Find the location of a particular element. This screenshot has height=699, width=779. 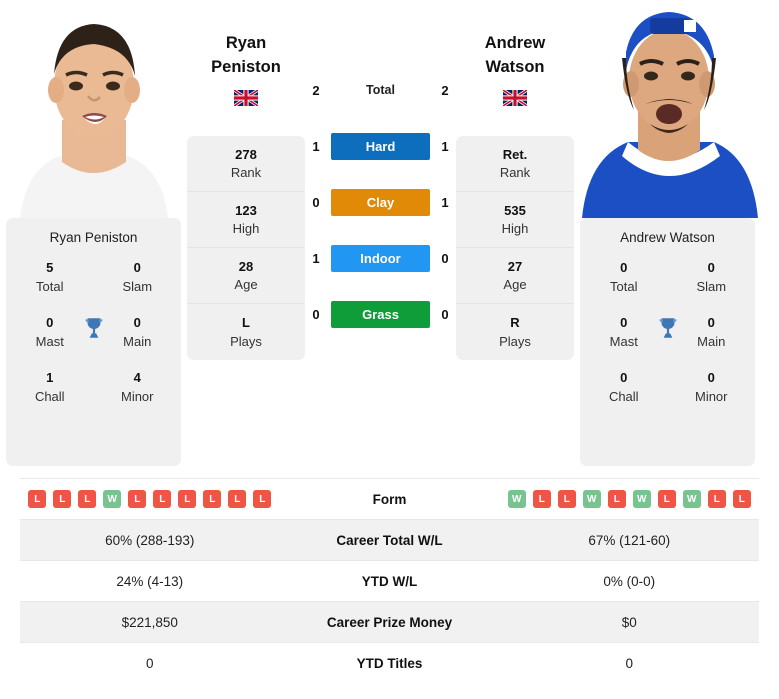

h2h-hard-row: 1 Hard 1 is located at coordinates (380, 146).